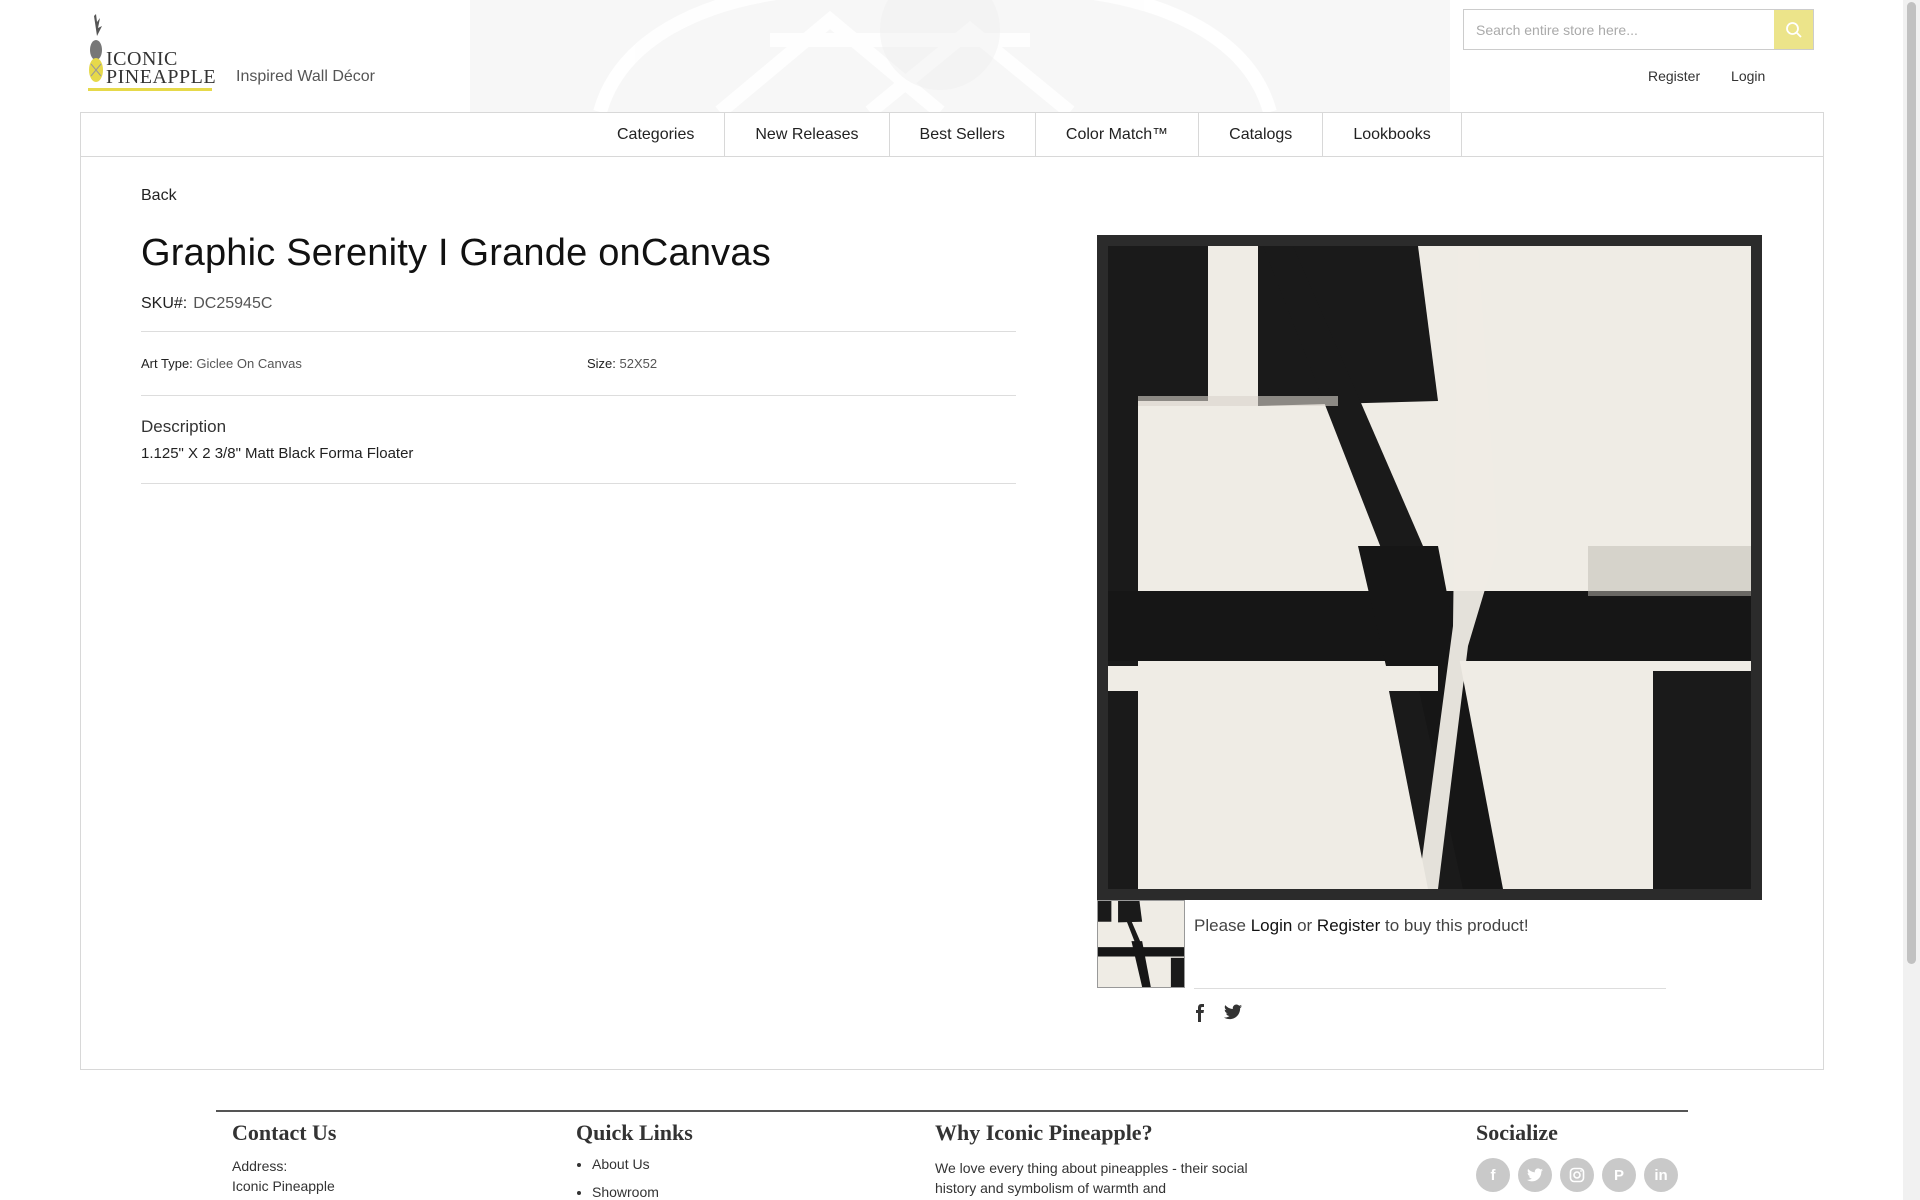  Describe the element at coordinates (284, 1132) in the screenshot. I see `footer-contact-heading: Contact Us` at that location.